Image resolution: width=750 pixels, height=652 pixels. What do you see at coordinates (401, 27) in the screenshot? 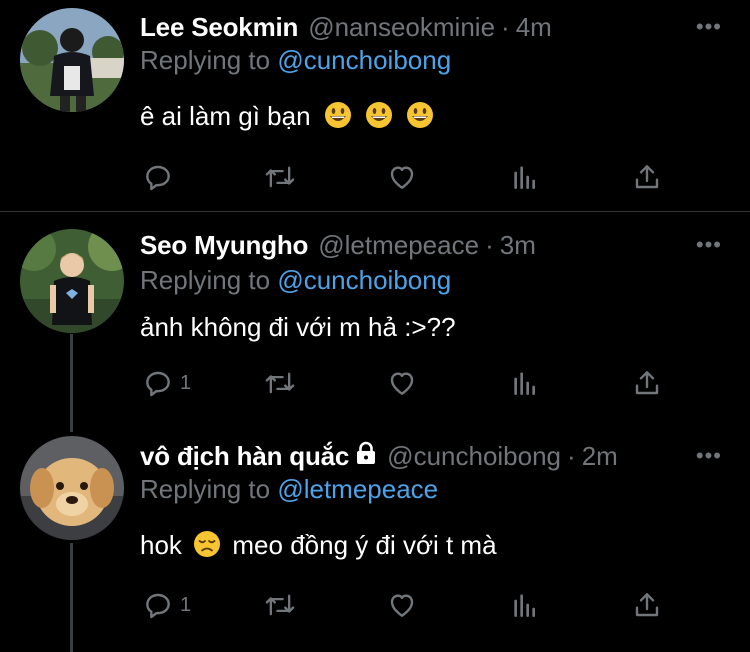
I see `user-handle: @nanseokminie` at bounding box center [401, 27].